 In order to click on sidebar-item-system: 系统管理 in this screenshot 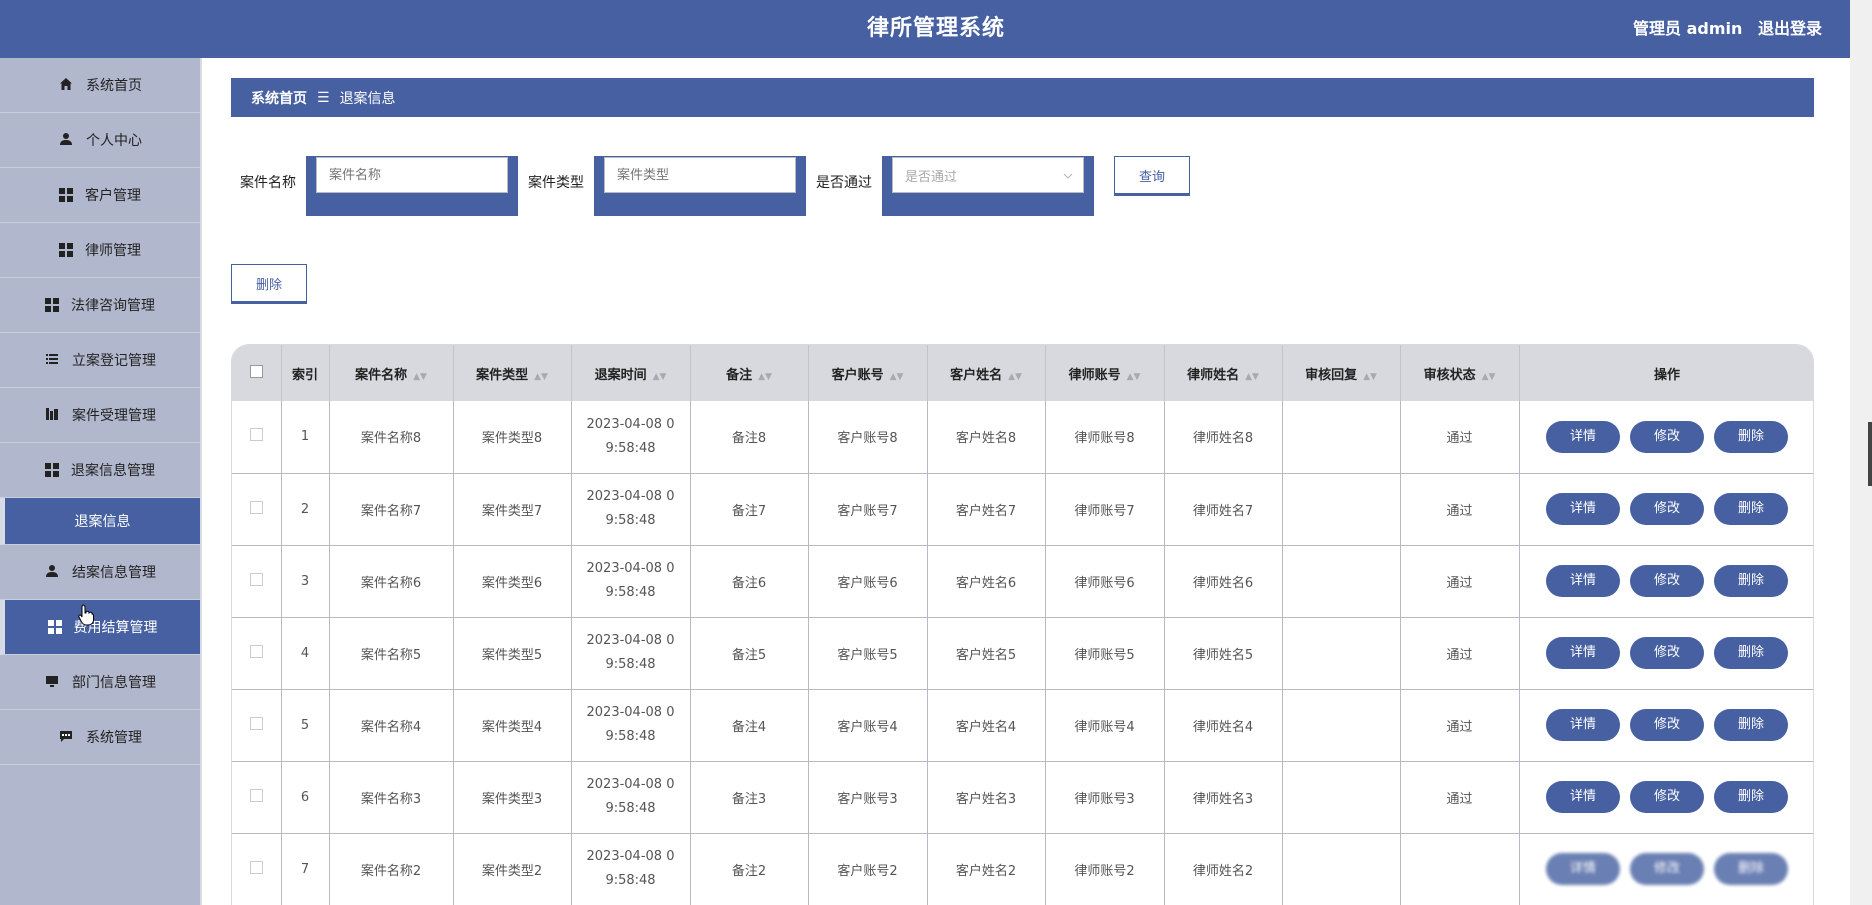, I will do `click(100, 737)`.